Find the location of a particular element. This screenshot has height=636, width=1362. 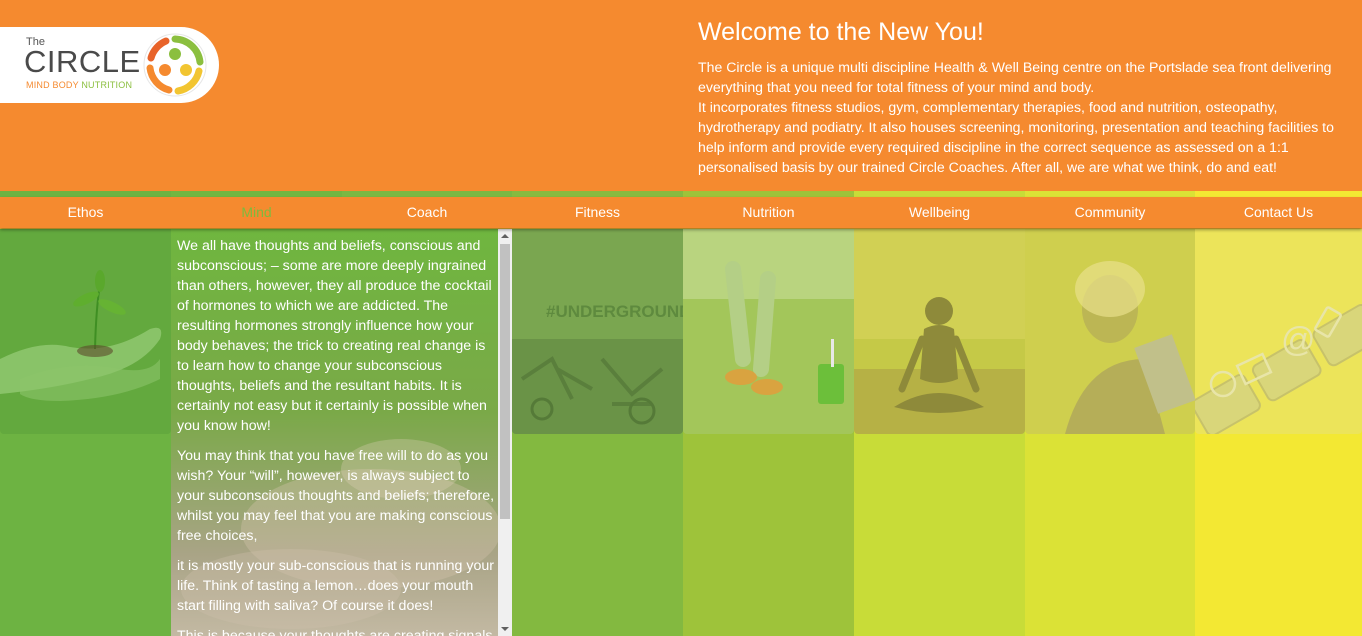

nav-item-ethos: Ethos is located at coordinates (85, 212).